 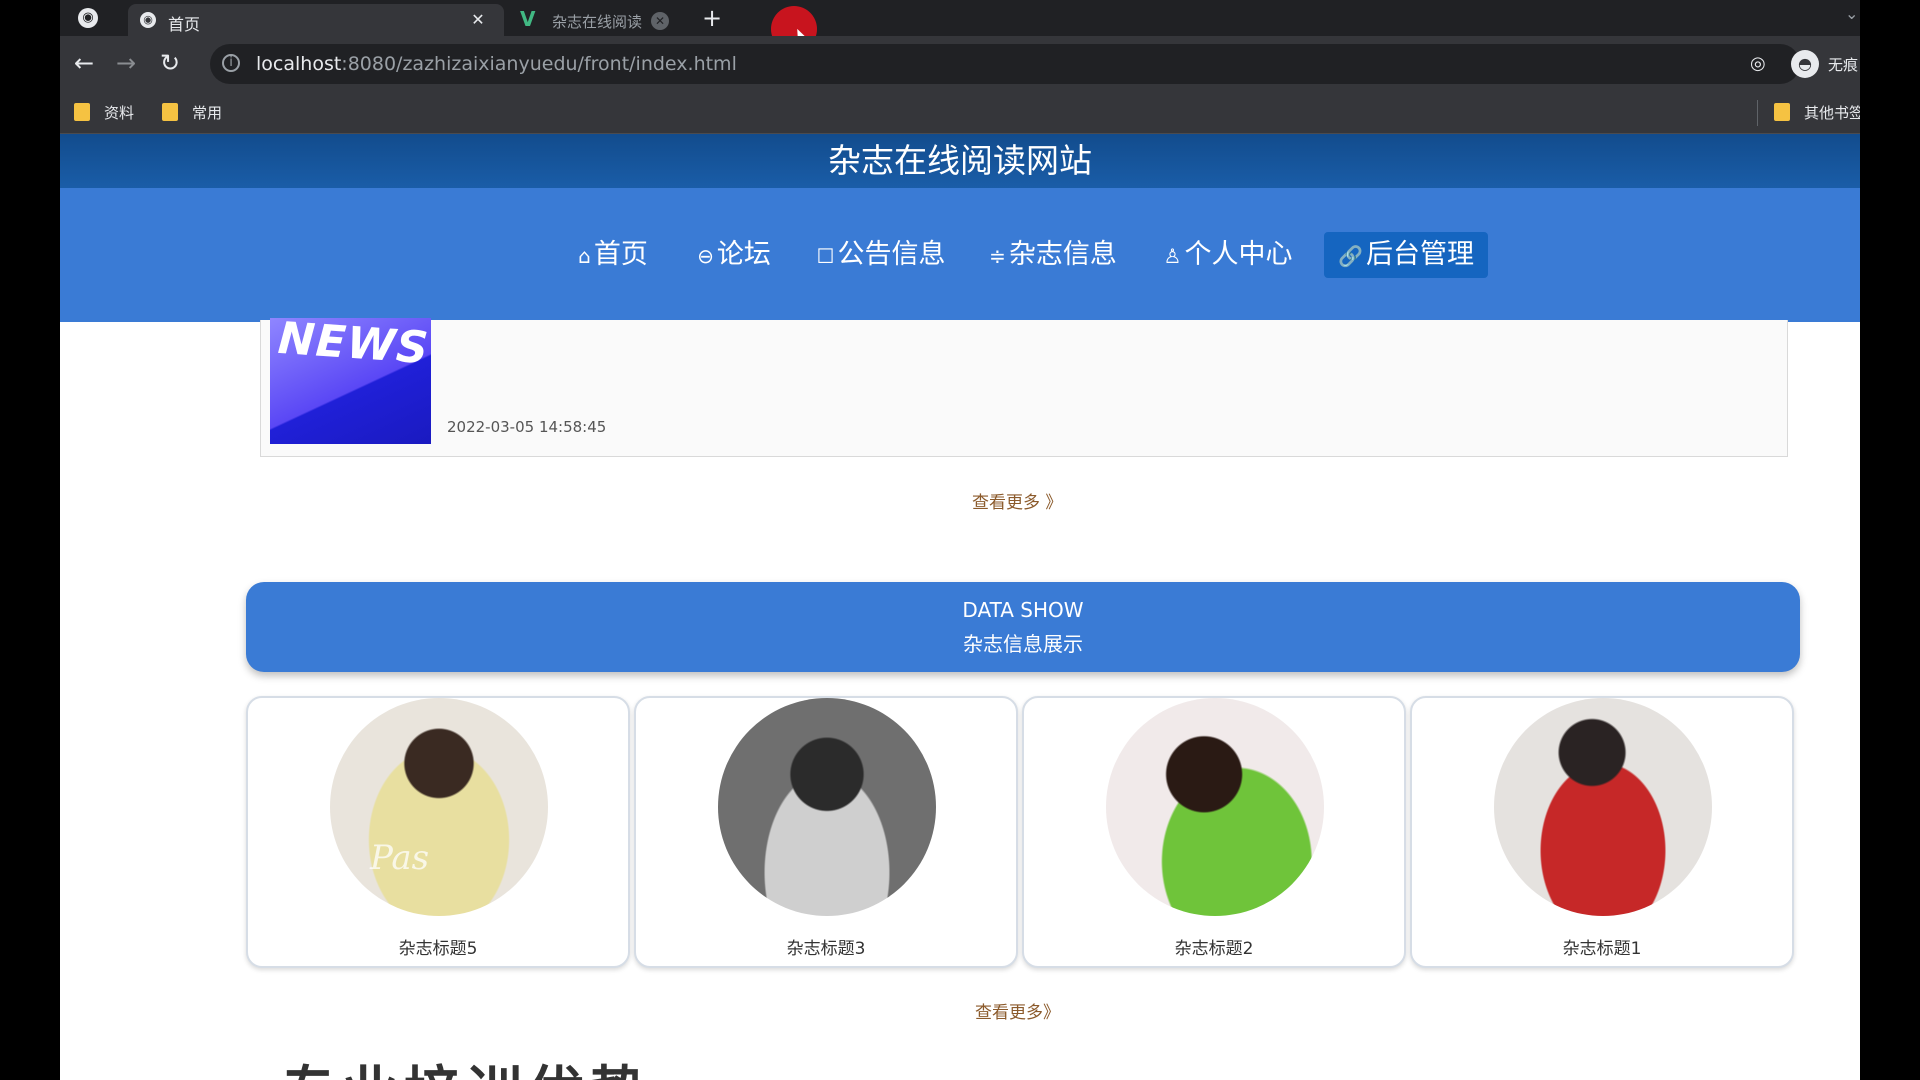 What do you see at coordinates (1023, 644) in the screenshot?
I see `section-title-cn: 杂志信息展示` at bounding box center [1023, 644].